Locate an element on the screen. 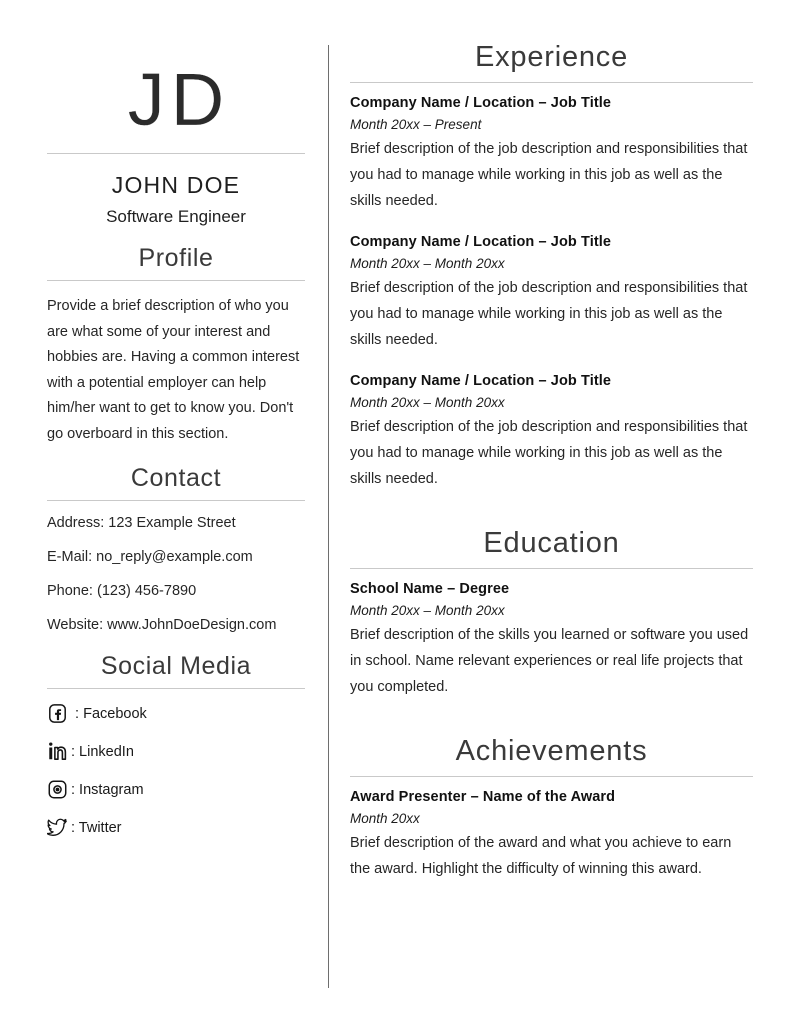  social-item-facebook: : Facebook is located at coordinates (176, 713).